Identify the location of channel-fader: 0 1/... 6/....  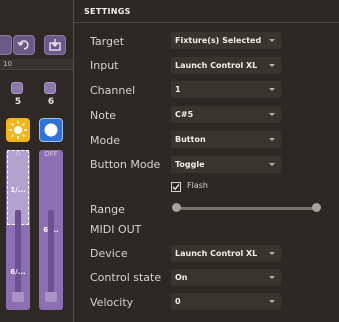
(18, 230).